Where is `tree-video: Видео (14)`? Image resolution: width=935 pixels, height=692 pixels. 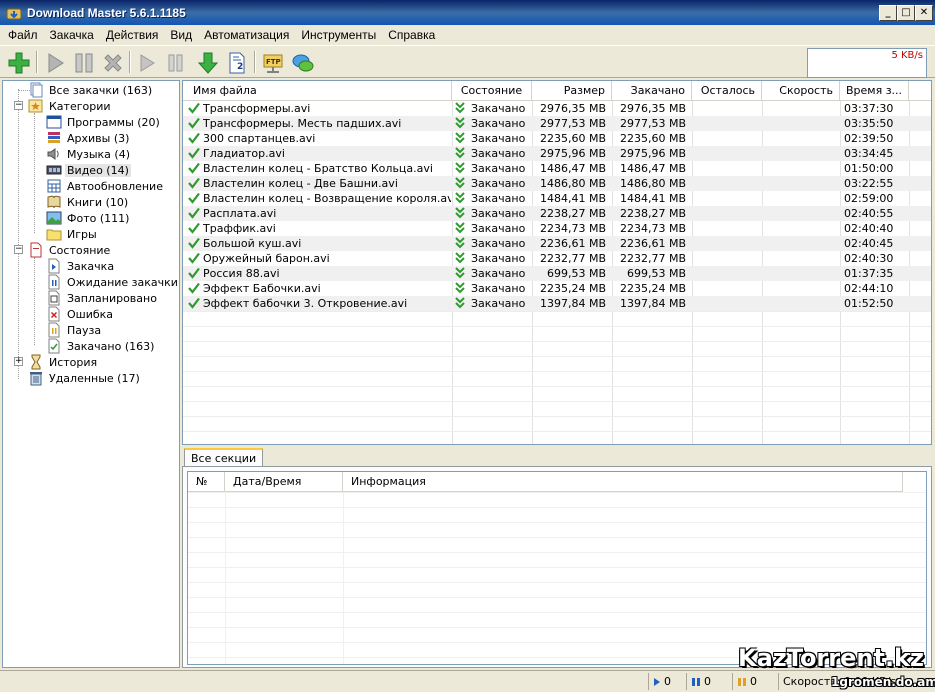
tree-video: Видео (14) is located at coordinates (88, 170).